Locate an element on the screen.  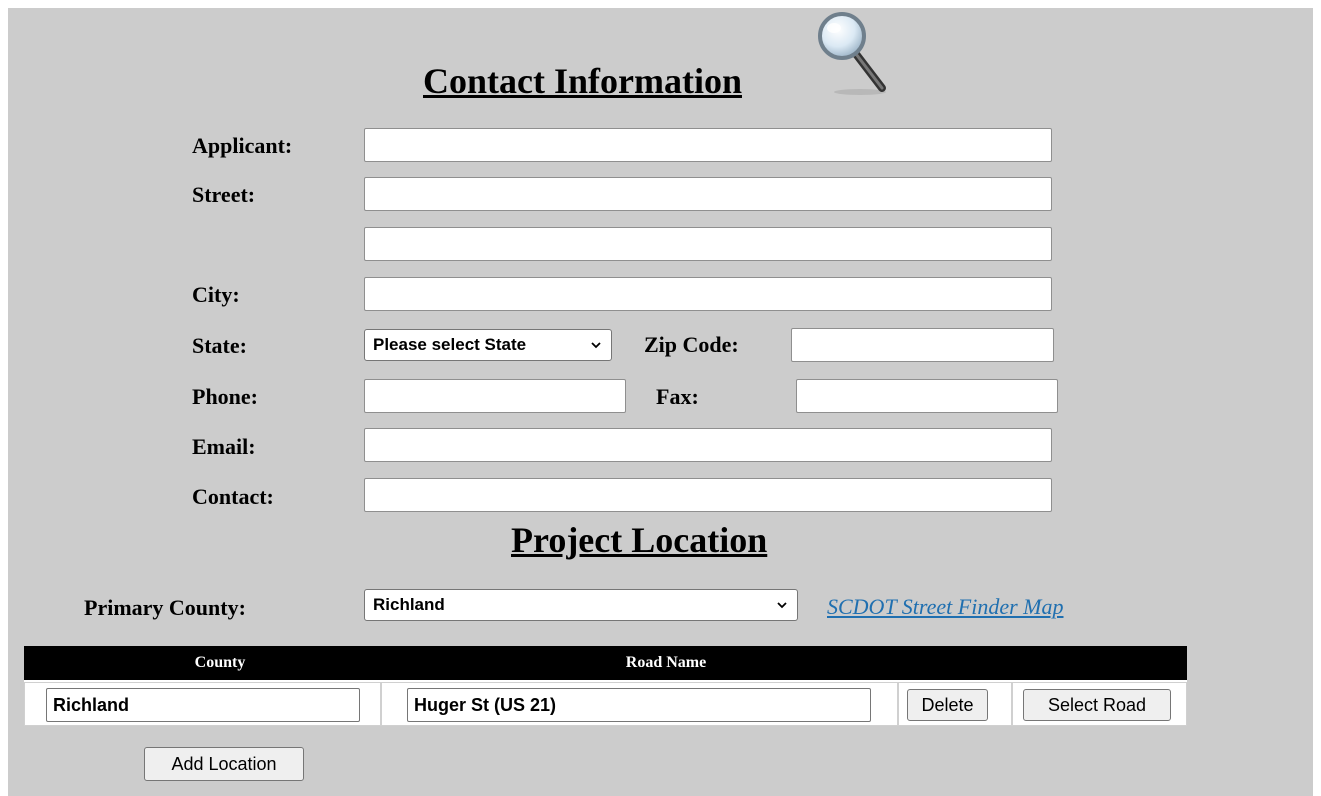
select-road-button: Select Road is located at coordinates (1097, 705).